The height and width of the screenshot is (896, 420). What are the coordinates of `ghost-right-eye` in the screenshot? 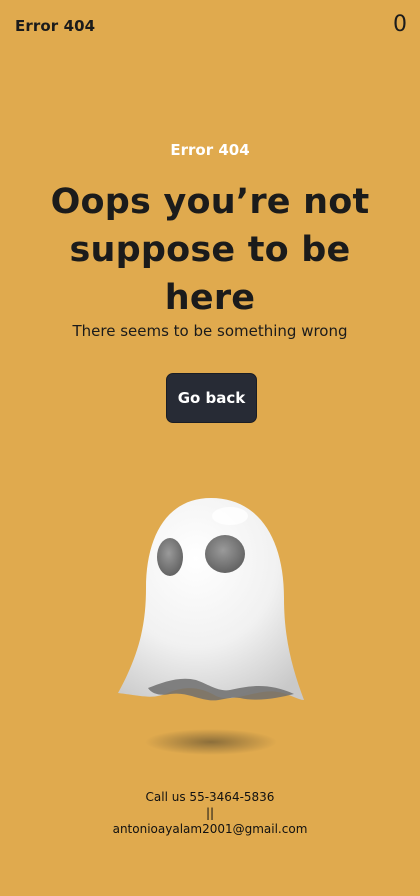 It's located at (225, 554).